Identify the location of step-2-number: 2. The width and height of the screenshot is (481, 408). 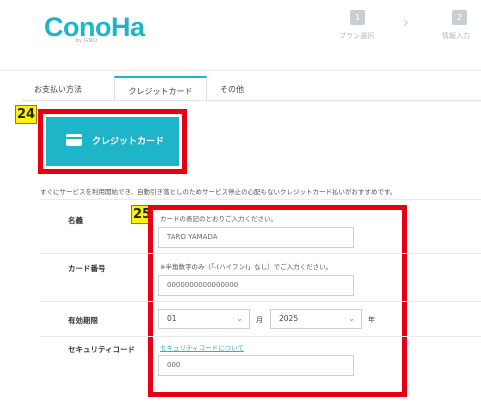
(459, 17).